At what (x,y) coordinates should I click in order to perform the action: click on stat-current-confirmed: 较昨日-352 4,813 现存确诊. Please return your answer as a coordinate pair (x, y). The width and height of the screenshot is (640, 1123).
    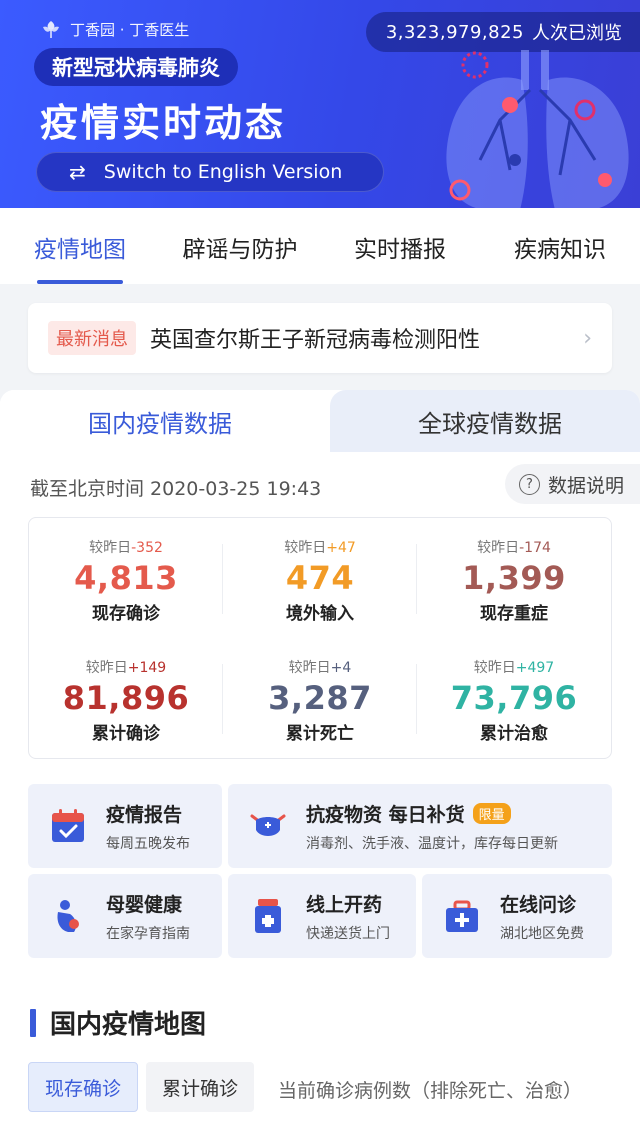
    Looking at the image, I should click on (126, 578).